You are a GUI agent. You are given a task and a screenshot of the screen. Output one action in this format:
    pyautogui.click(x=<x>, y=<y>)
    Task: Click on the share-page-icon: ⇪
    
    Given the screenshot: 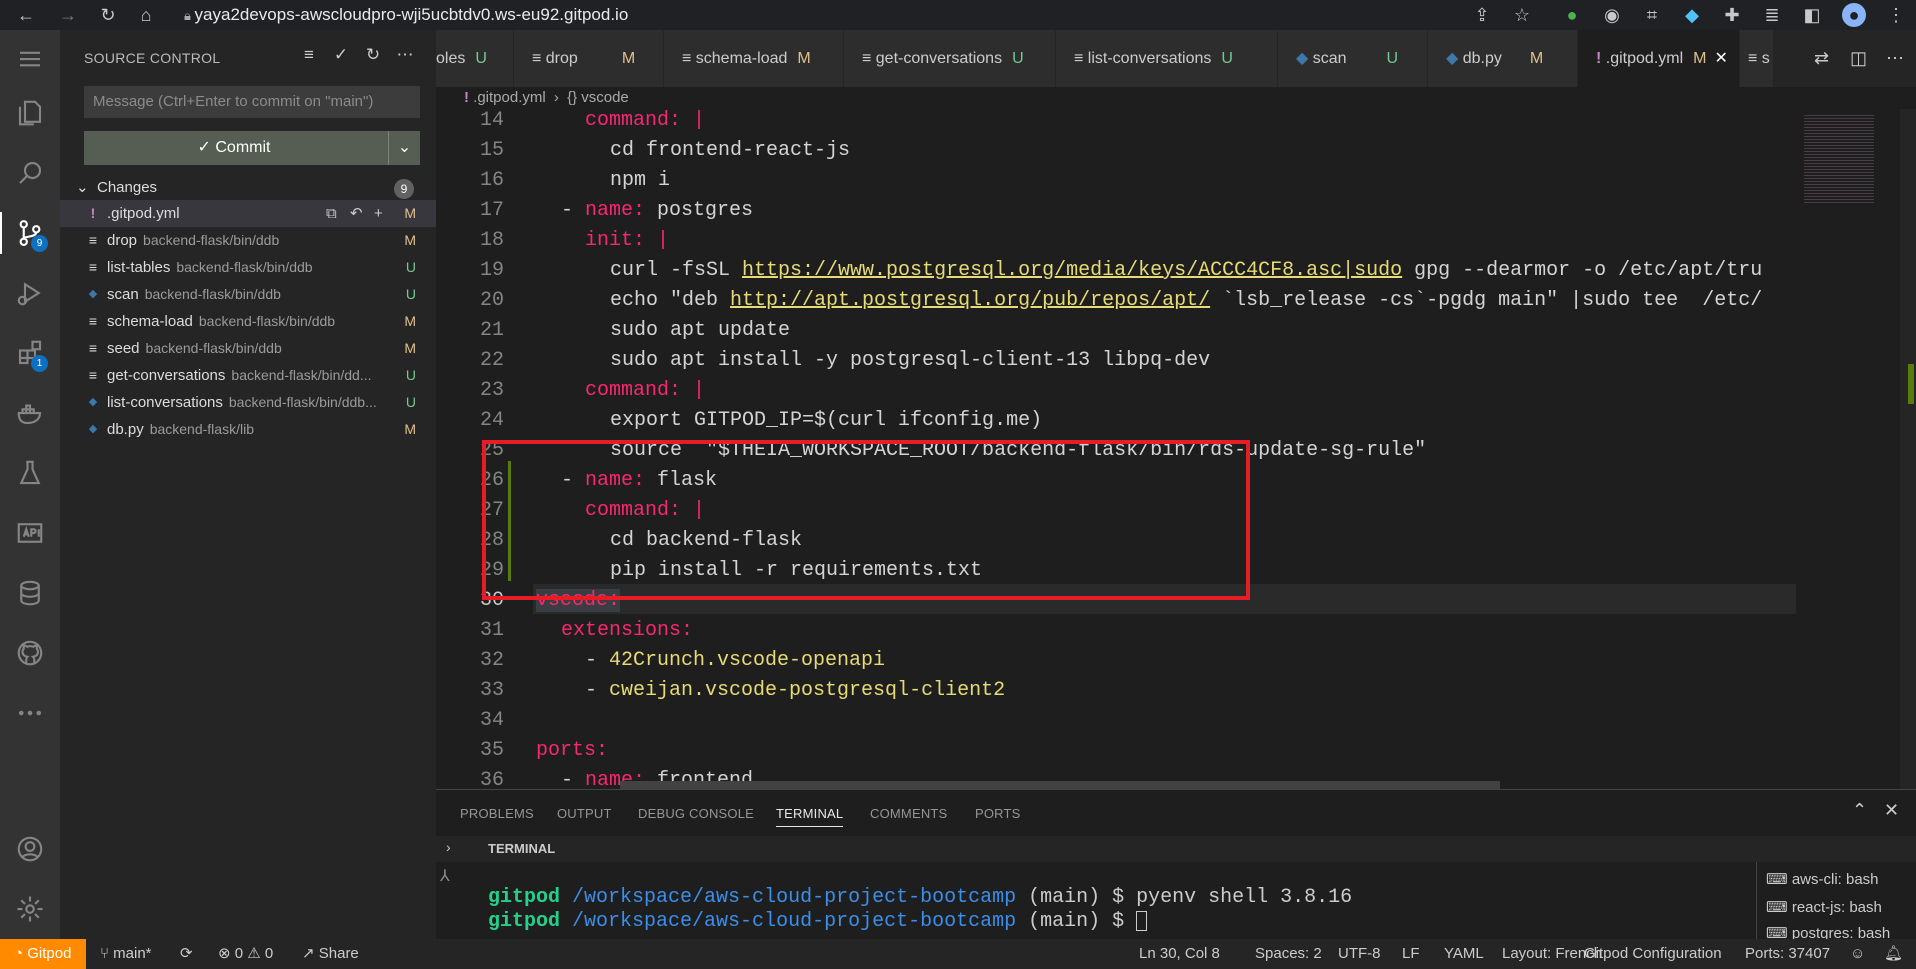 What is the action you would take?
    pyautogui.click(x=1482, y=15)
    